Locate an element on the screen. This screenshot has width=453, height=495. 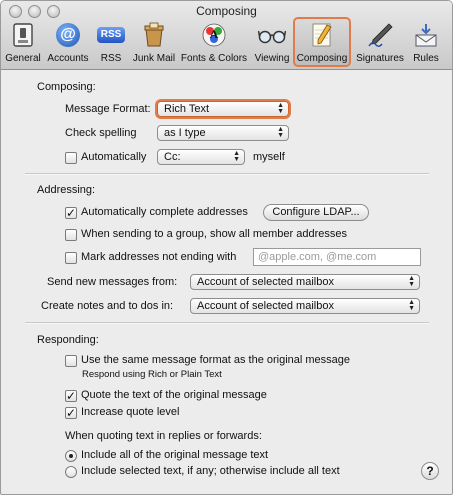
color-palette-icon: A is located at coordinates (214, 35).